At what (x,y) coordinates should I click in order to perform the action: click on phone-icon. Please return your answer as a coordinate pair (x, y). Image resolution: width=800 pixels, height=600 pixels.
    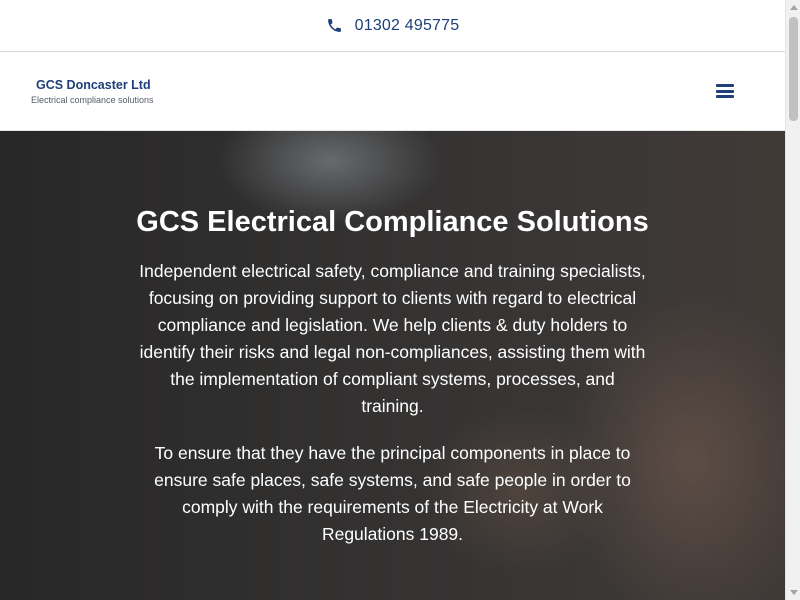
    Looking at the image, I should click on (334, 25).